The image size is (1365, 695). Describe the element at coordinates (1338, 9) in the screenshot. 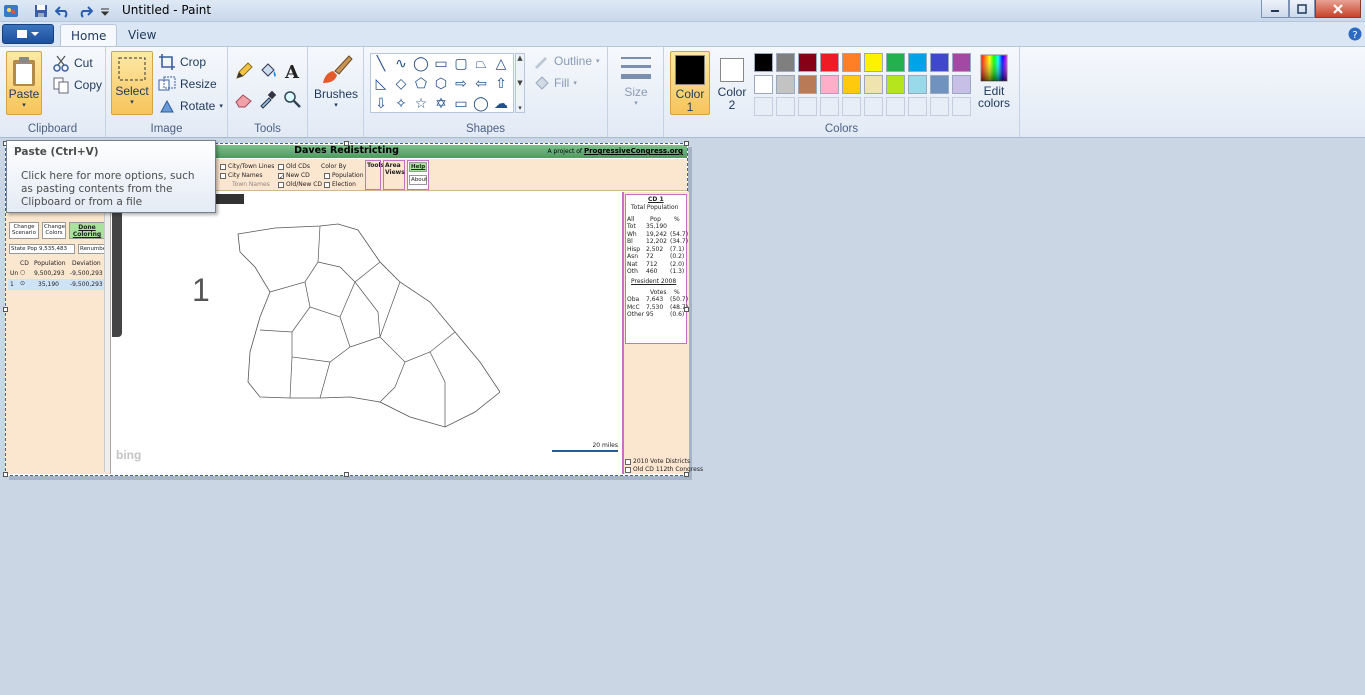

I see `close-button` at that location.